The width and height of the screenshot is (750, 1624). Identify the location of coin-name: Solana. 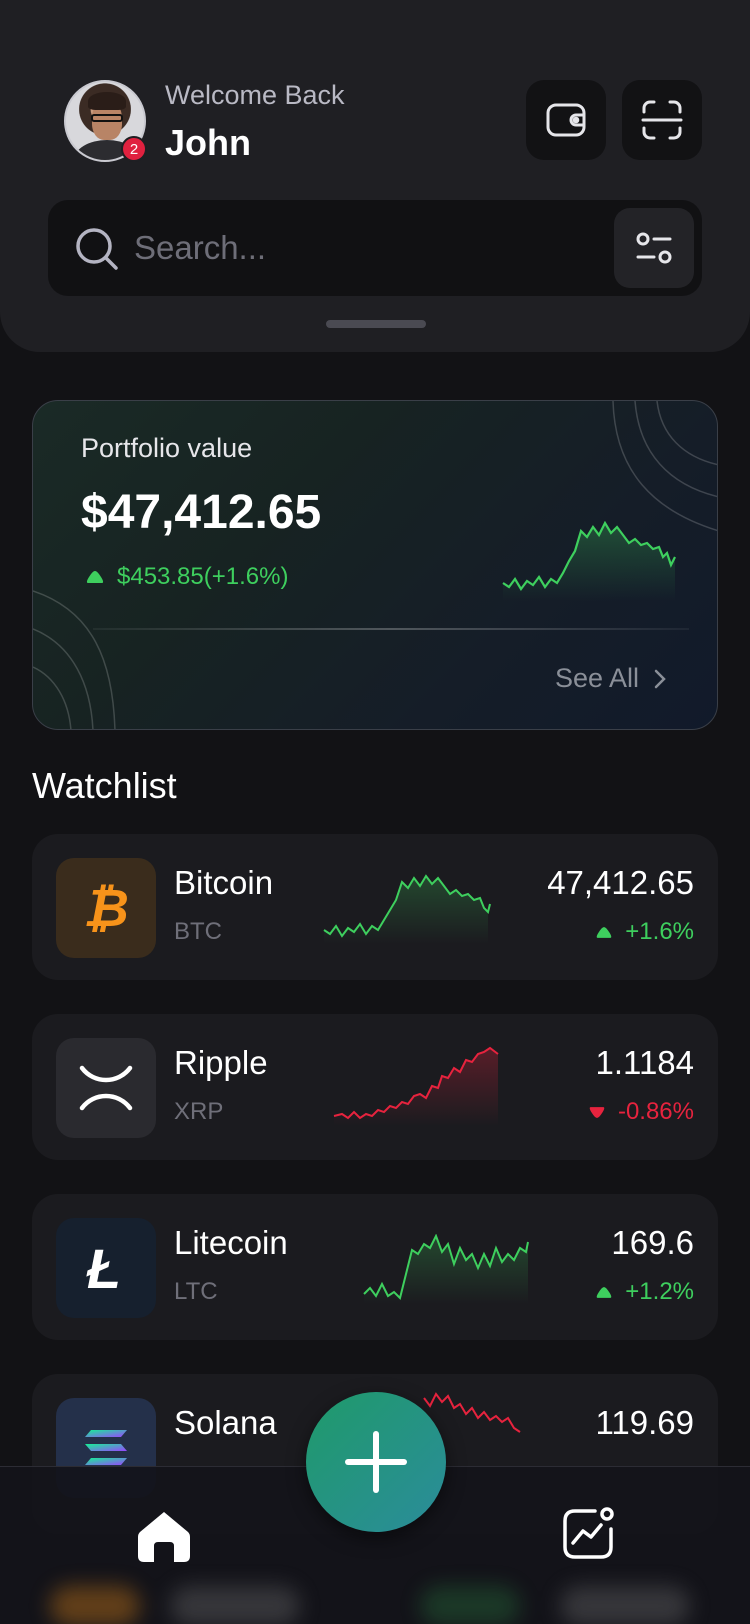
(225, 1422).